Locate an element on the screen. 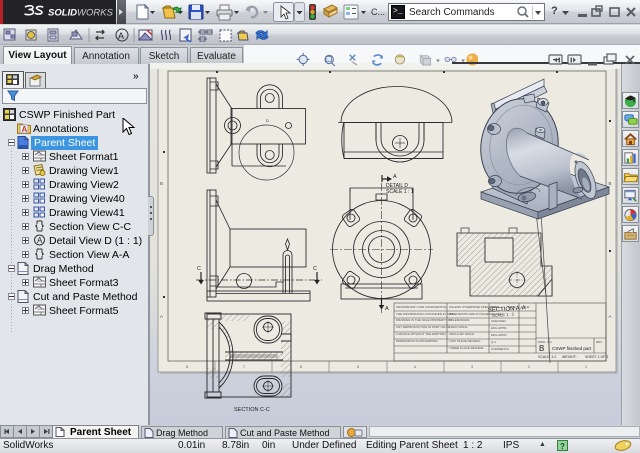 This screenshot has height=453, width=640. svg-text: TOLERANCES: is located at coordinates (459, 320).